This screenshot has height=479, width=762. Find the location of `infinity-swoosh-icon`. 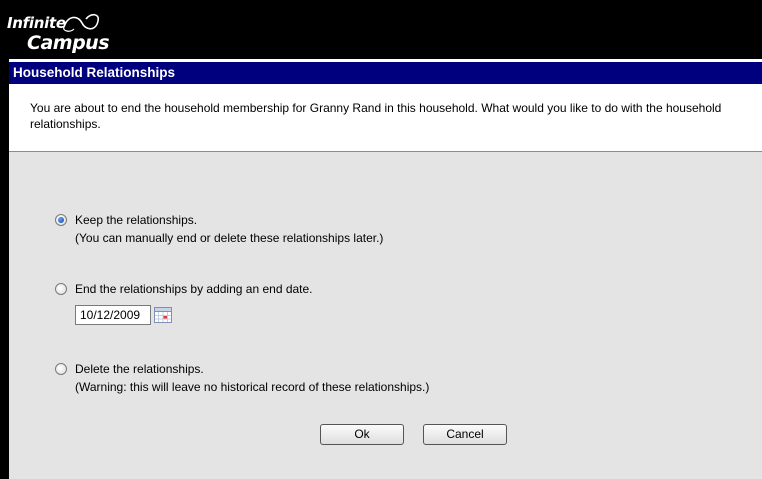

infinity-swoosh-icon is located at coordinates (81, 22).